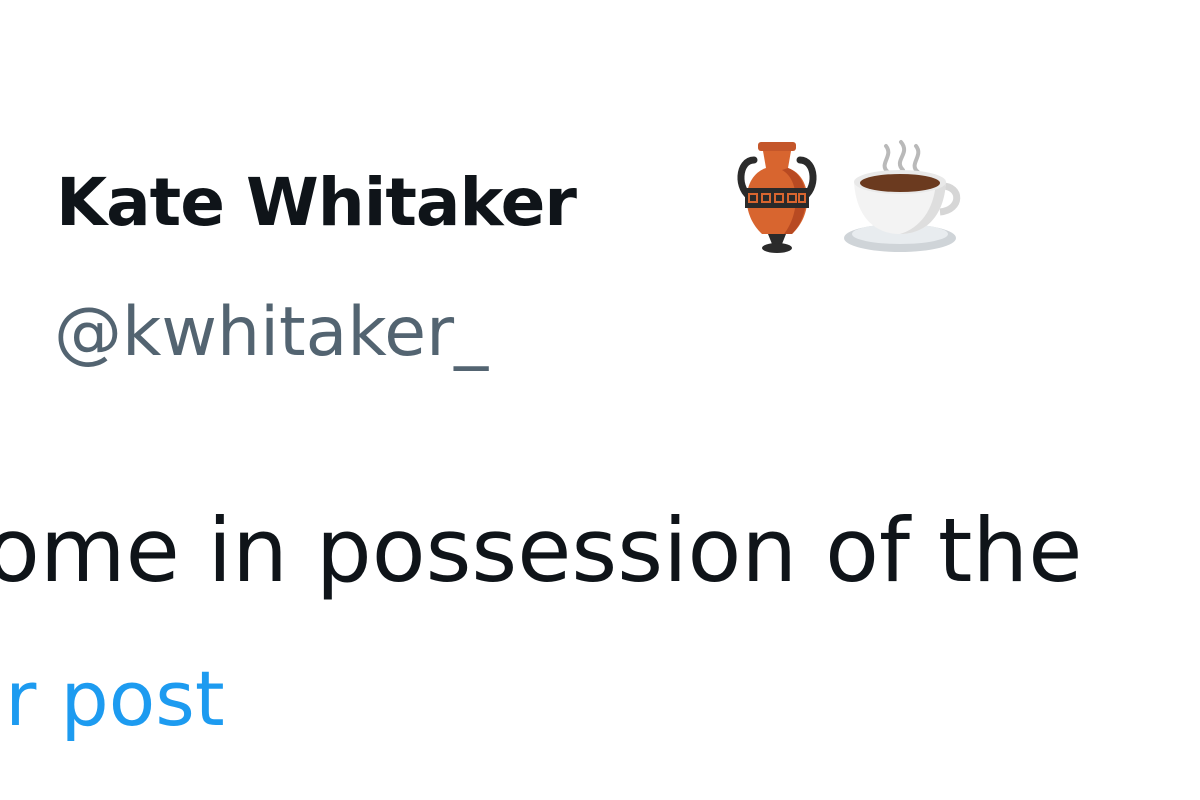 Image resolution: width=1200 pixels, height=800 pixels. I want to click on tweet-body-text: ome in possession of the, so click(541, 550).